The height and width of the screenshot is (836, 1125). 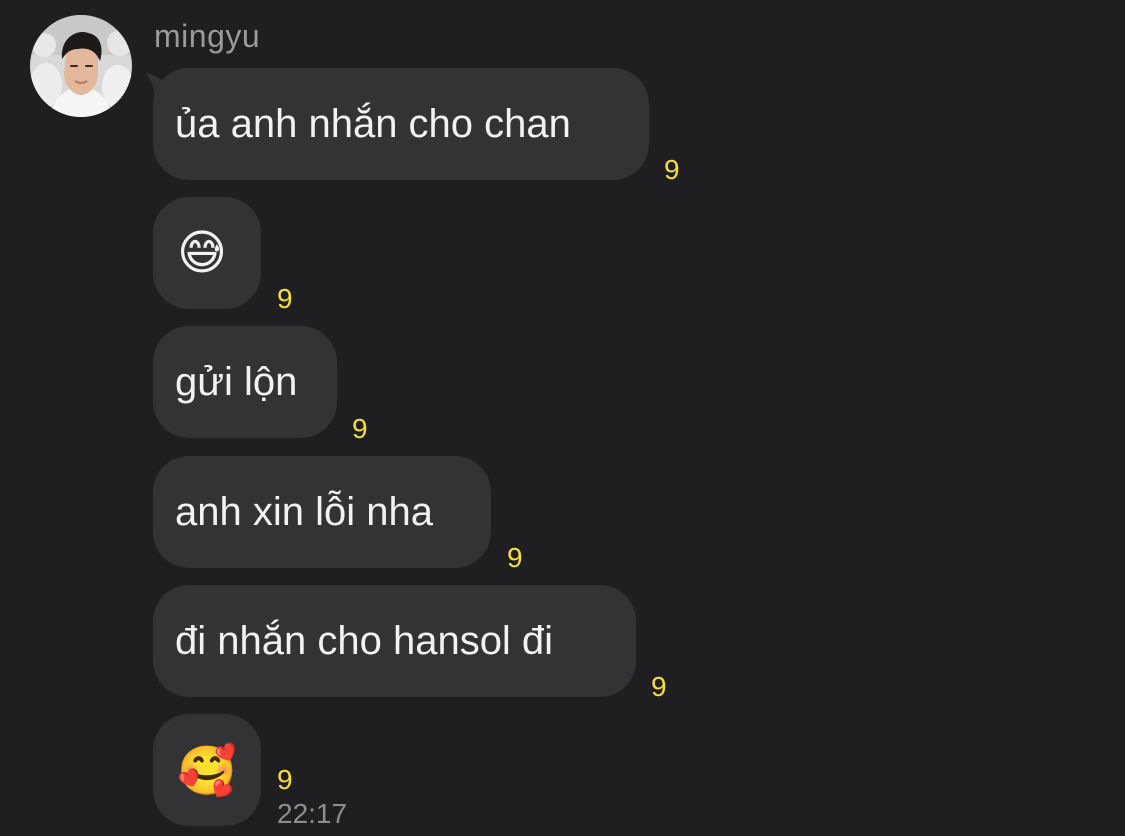 What do you see at coordinates (304, 511) in the screenshot?
I see `message-text: anh xin lỗi nha` at bounding box center [304, 511].